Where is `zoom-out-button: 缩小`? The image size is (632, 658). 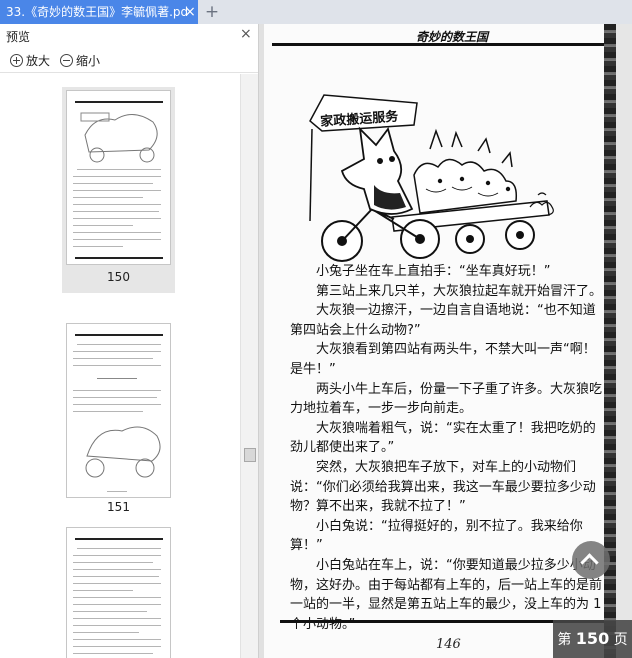
zoom-out-button: 缩小 is located at coordinates (80, 61).